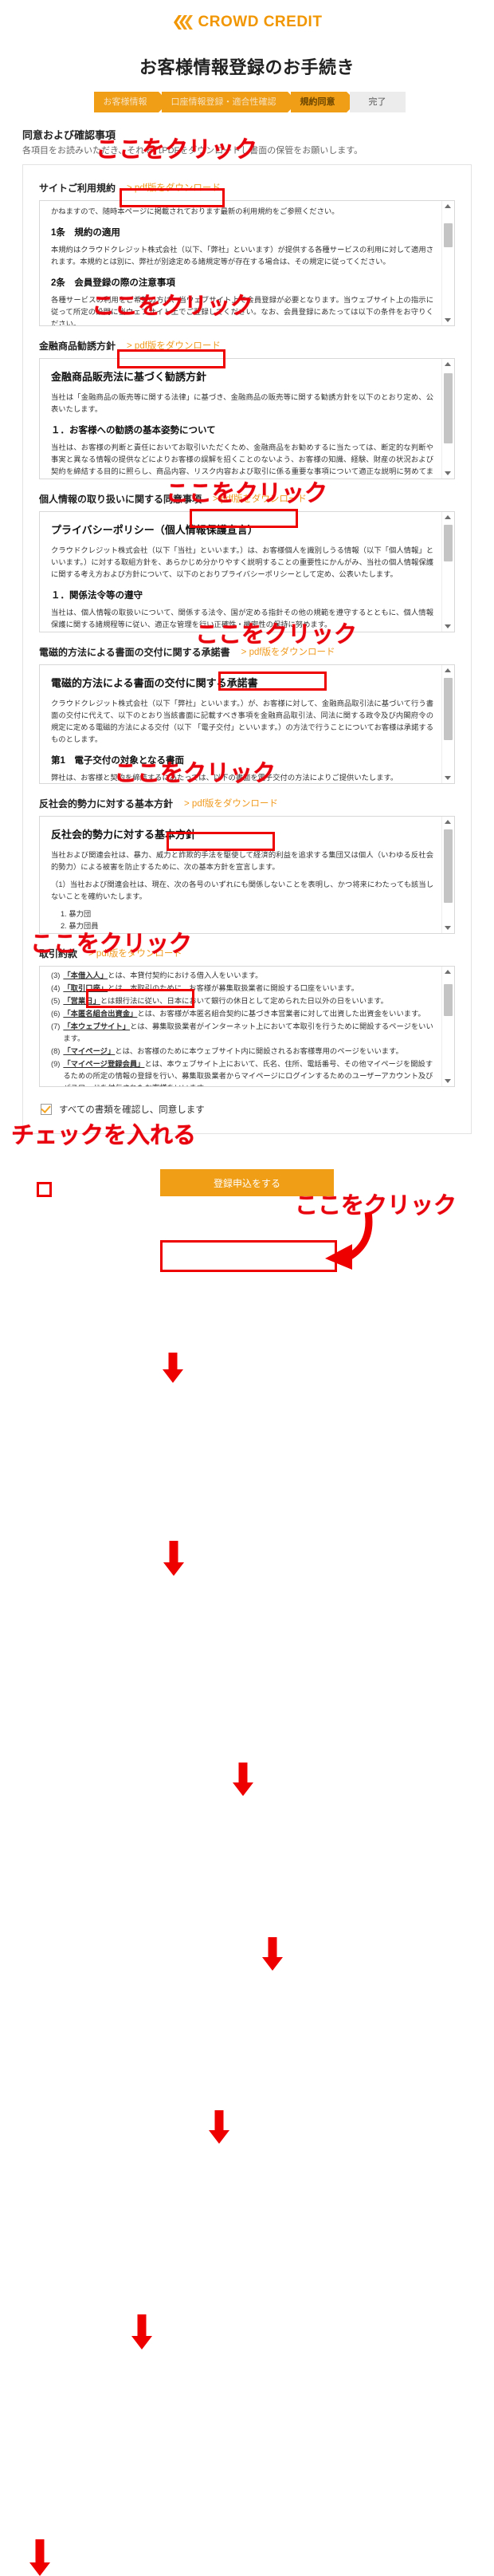  I want to click on doc-subheading: １．関係法令等の遵守, so click(97, 596).